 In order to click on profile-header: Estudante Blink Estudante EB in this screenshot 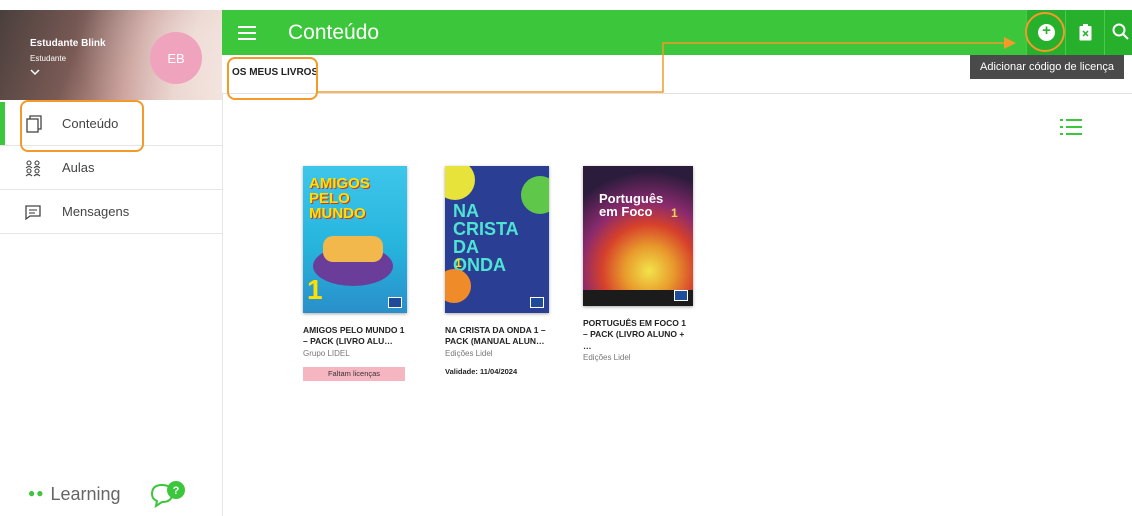, I will do `click(111, 55)`.